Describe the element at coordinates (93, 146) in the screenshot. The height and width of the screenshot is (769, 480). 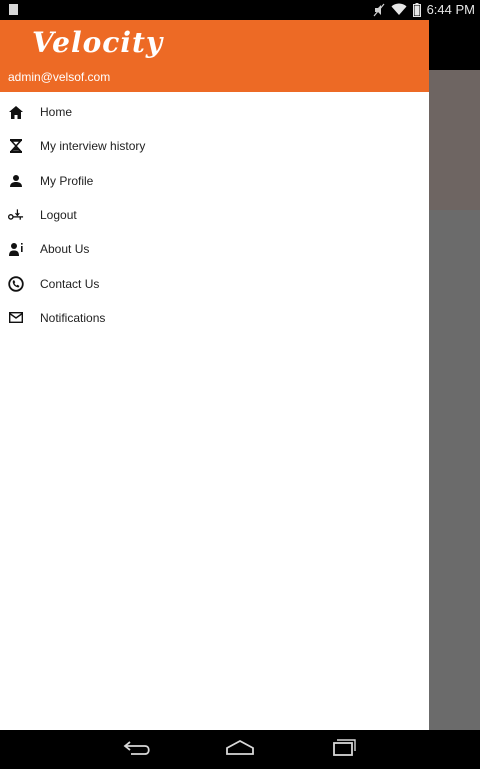
I see `menu-item-label: My interview history` at that location.